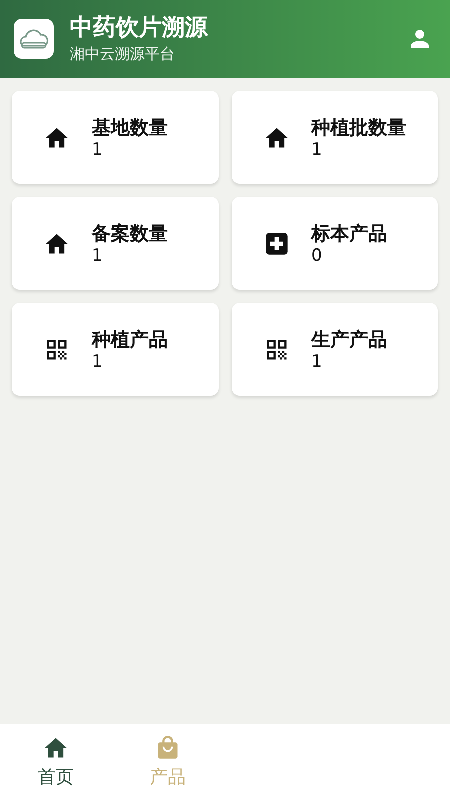  I want to click on nav-tab: 首页, so click(56, 762).